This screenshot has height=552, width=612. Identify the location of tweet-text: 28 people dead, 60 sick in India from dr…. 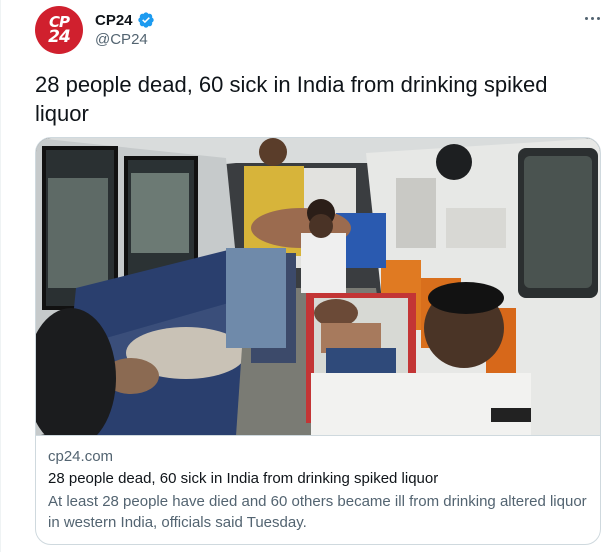
(291, 99).